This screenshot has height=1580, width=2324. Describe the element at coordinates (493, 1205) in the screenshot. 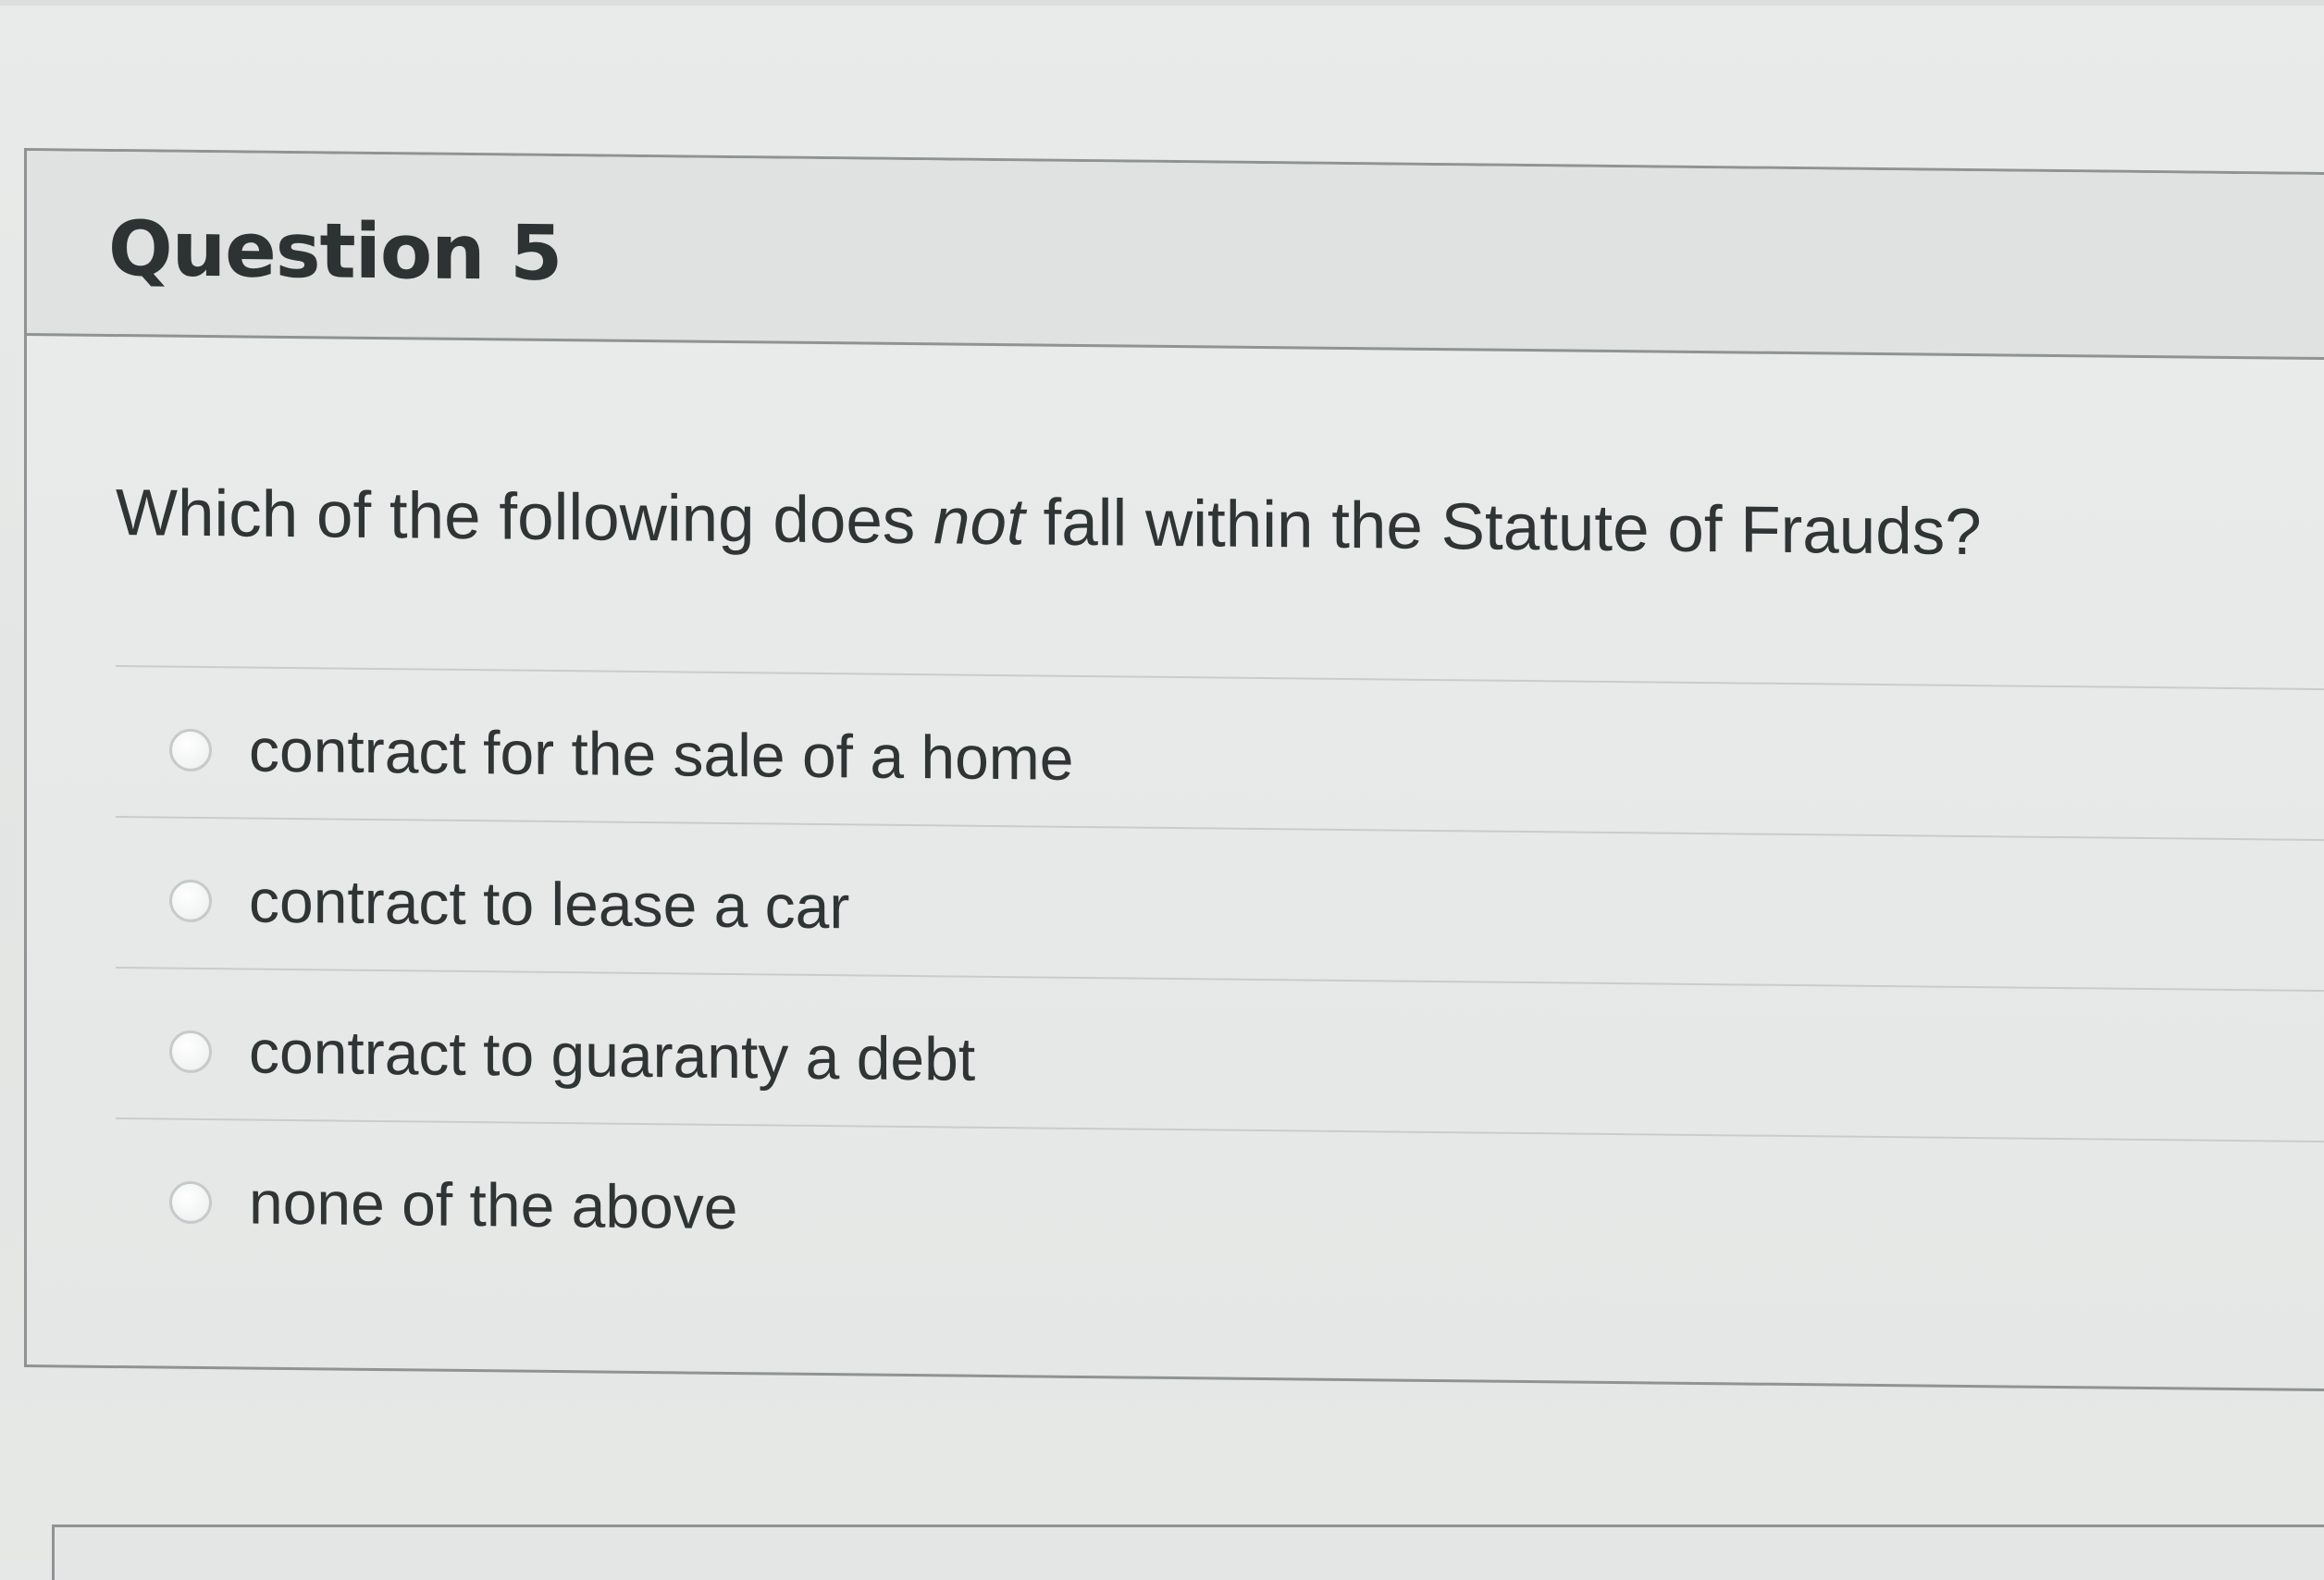

I see `answer-label: none of the above` at that location.